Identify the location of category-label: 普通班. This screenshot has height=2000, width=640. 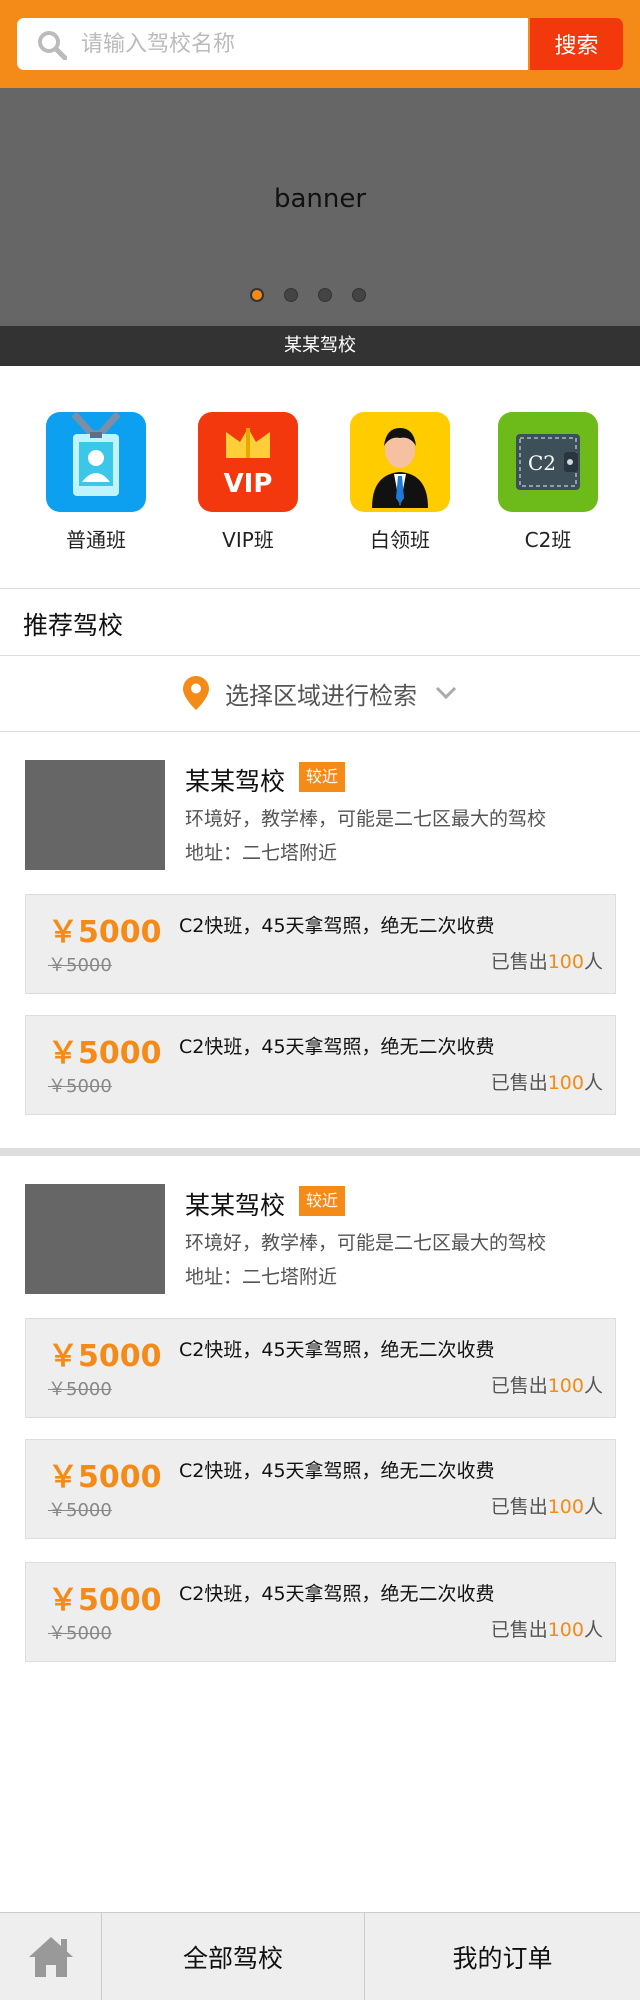
(96, 540).